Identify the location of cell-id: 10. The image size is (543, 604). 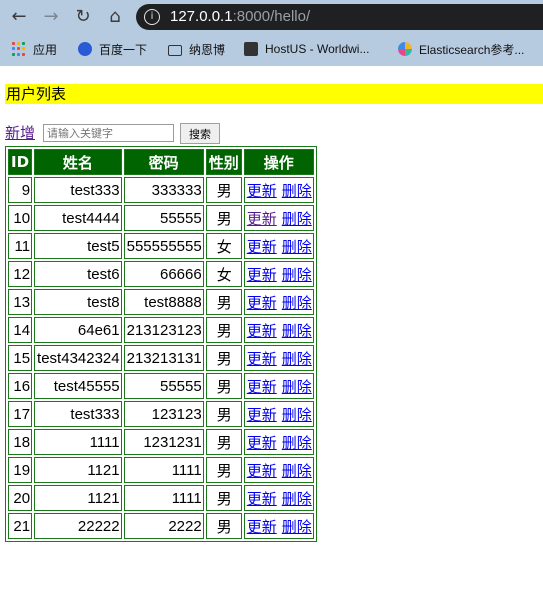
(20, 218).